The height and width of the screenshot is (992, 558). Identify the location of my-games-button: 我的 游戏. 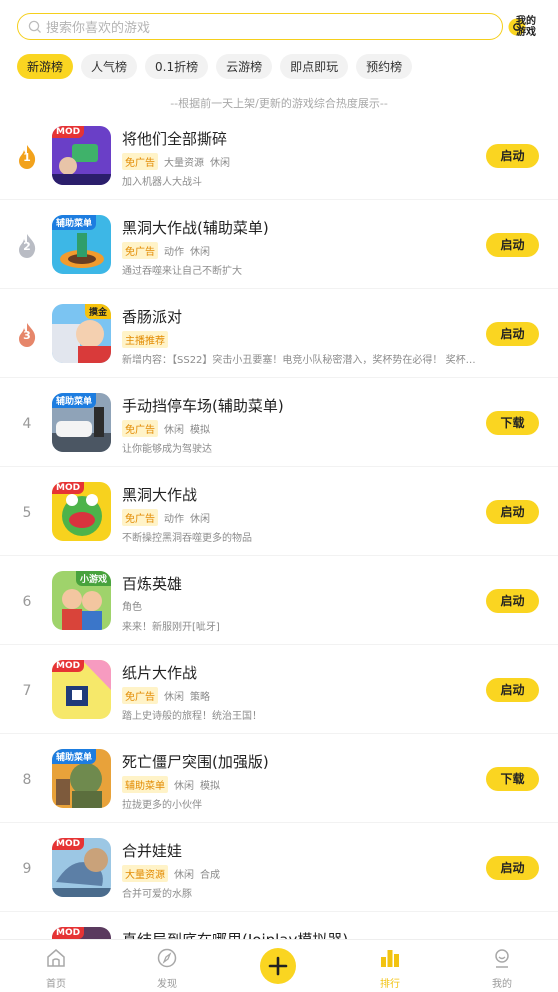
(526, 27).